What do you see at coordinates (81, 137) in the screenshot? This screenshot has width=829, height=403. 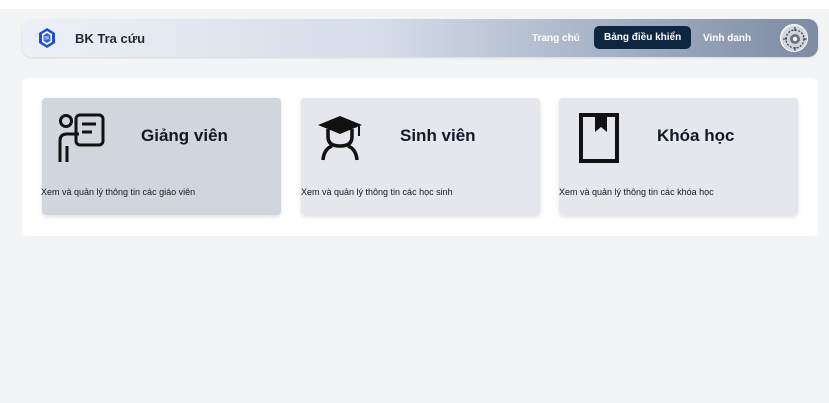 I see `teacher-icon` at bounding box center [81, 137].